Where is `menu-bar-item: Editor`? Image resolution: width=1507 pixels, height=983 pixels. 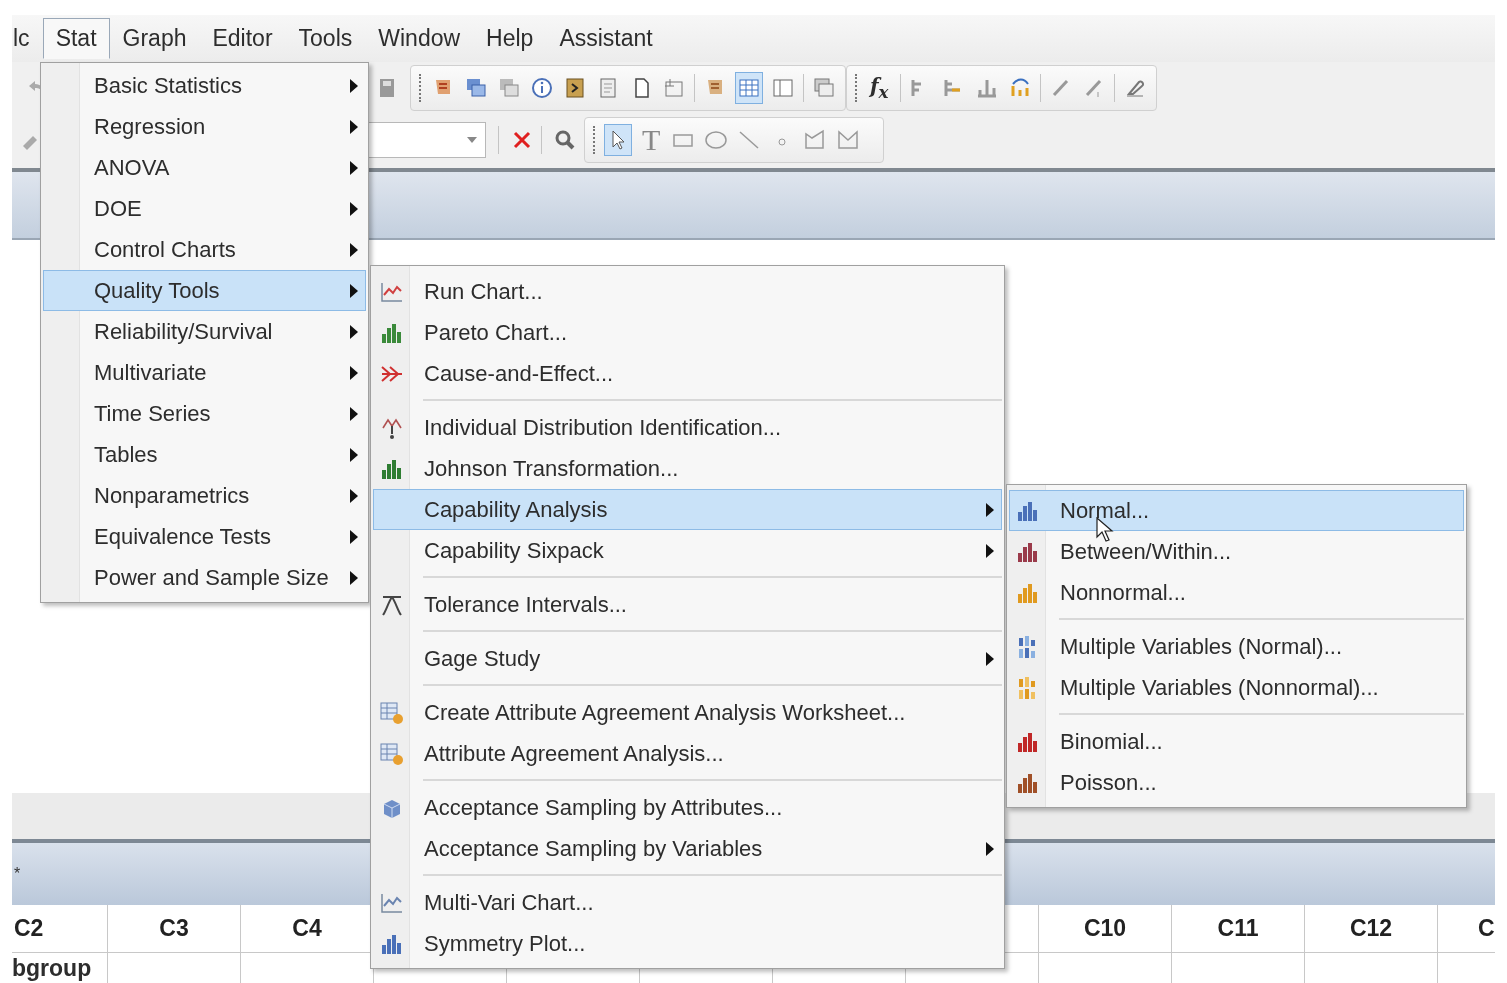
menu-bar-item: Editor is located at coordinates (242, 38).